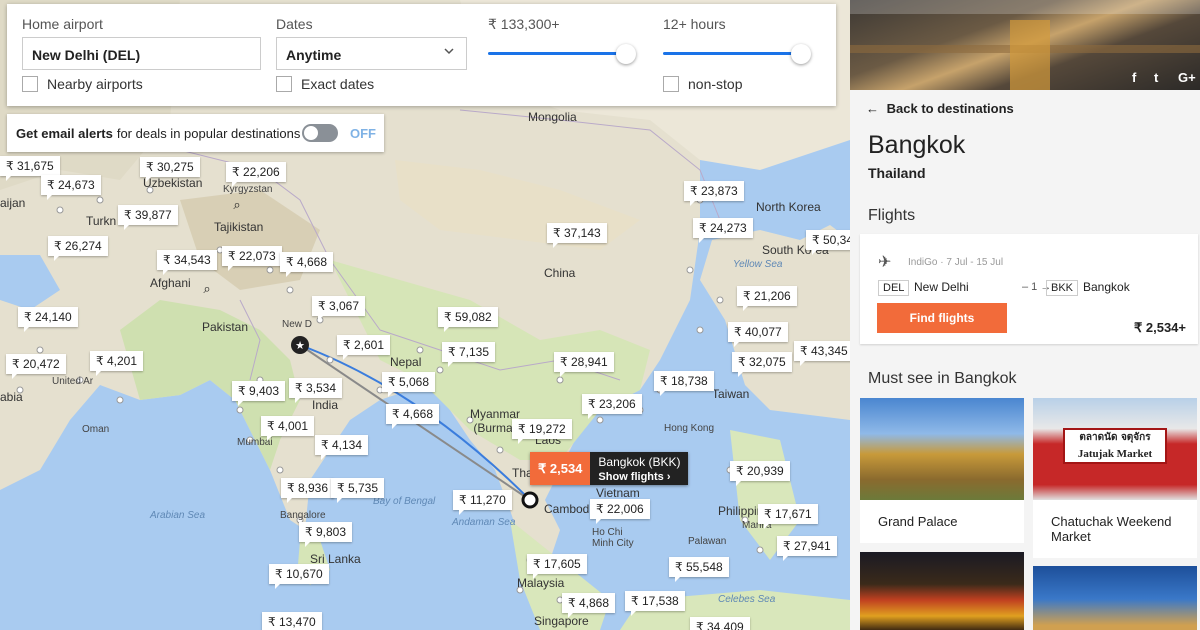 Image resolution: width=1200 pixels, height=630 pixels. I want to click on price-slider, so click(562, 54).